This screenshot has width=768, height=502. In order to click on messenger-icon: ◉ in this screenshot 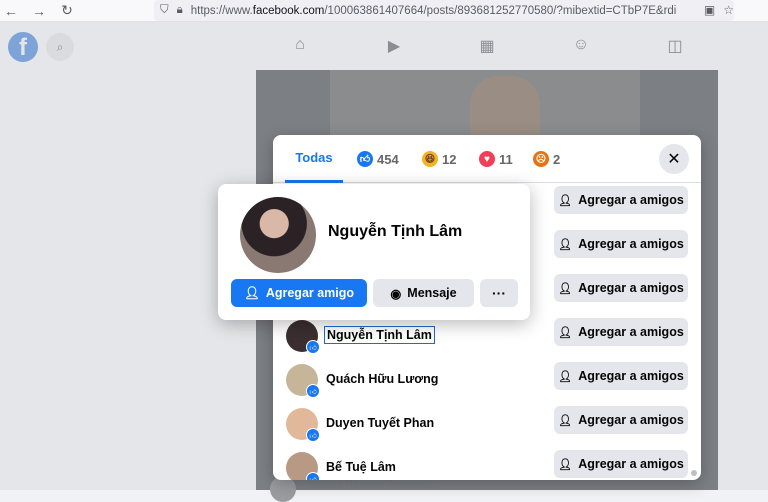, I will do `click(396, 293)`.